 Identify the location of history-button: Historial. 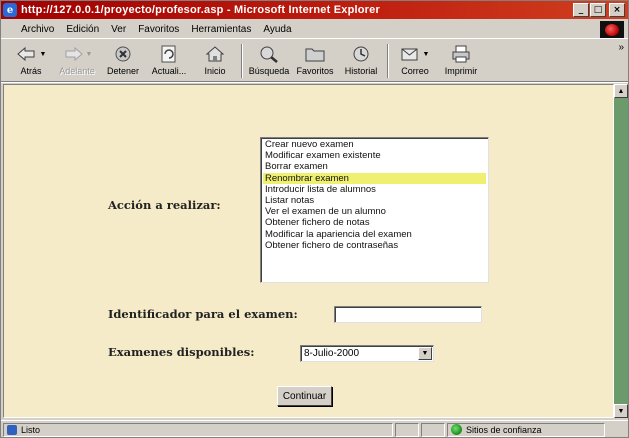
(361, 58).